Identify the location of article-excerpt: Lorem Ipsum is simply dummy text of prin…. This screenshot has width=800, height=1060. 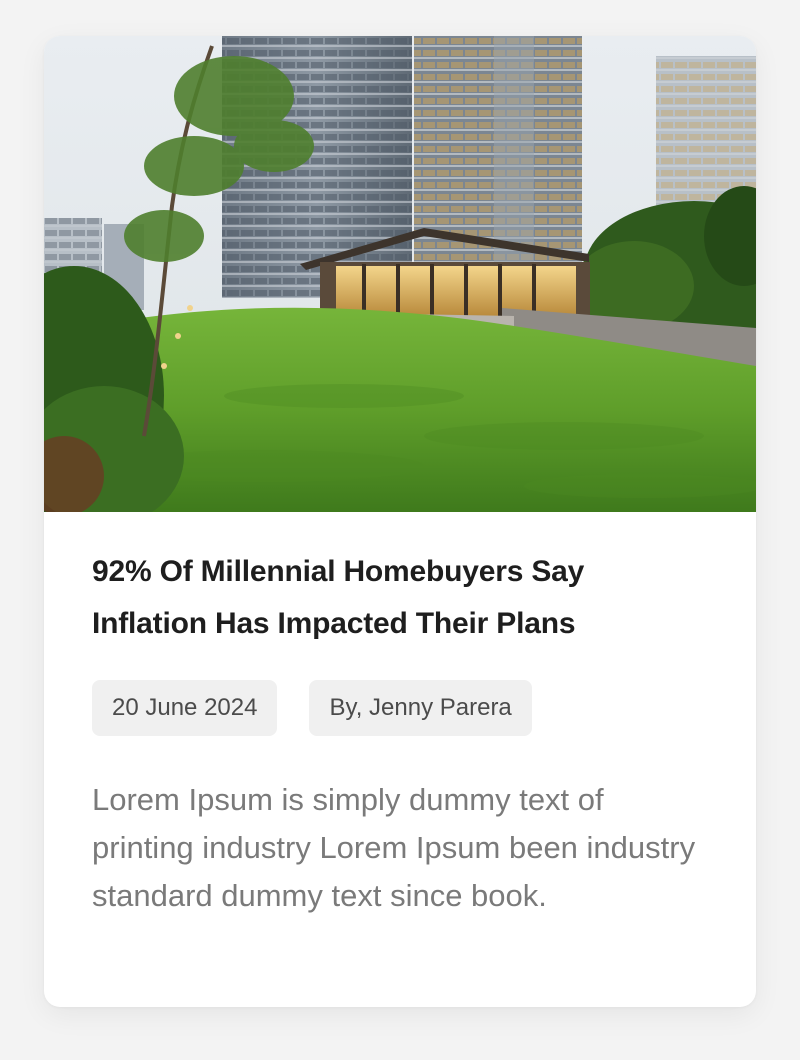
(394, 847).